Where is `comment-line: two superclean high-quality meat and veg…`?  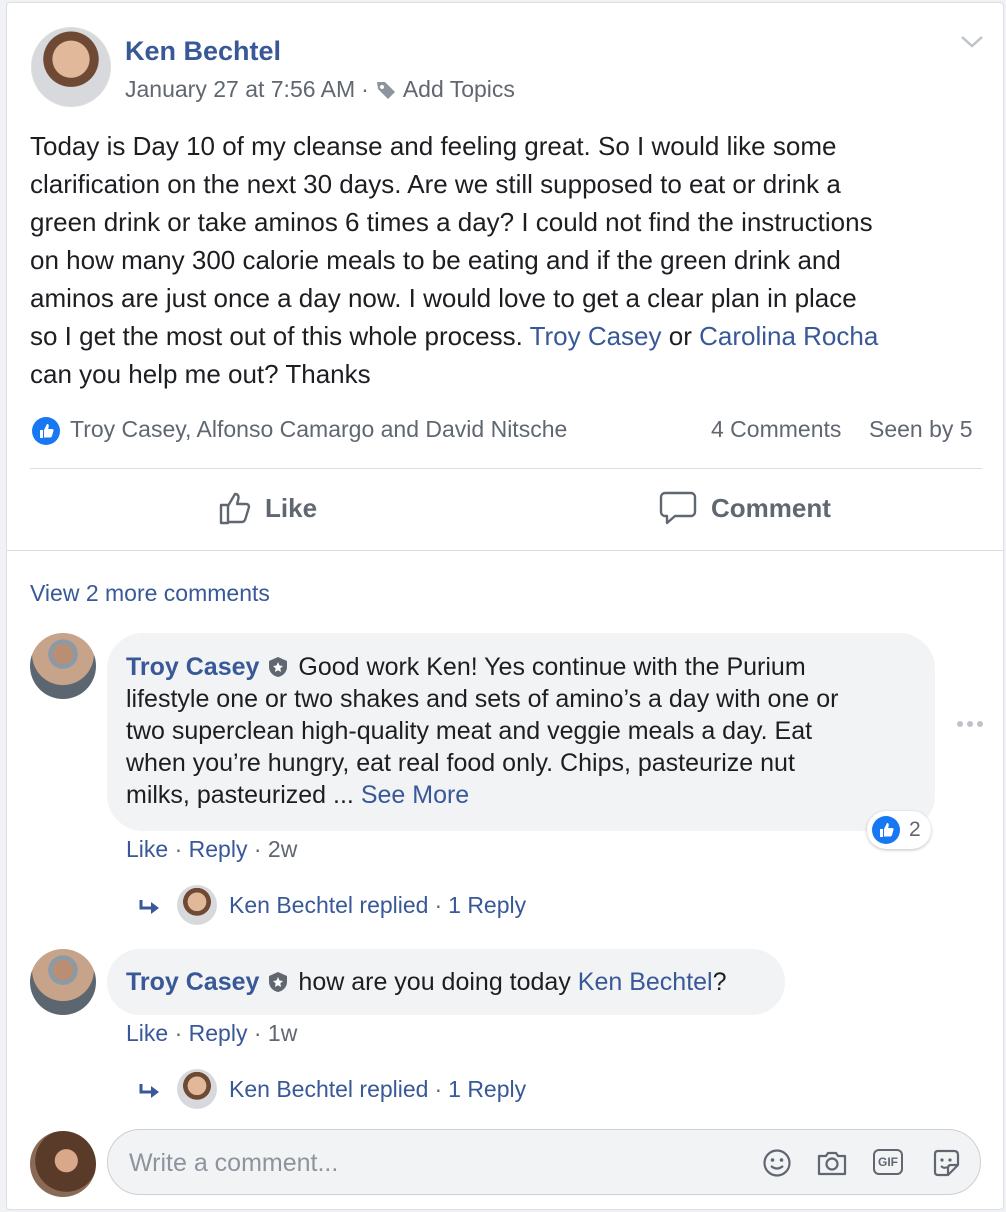
comment-line: two superclean high-quality meat and veg… is located at coordinates (469, 731).